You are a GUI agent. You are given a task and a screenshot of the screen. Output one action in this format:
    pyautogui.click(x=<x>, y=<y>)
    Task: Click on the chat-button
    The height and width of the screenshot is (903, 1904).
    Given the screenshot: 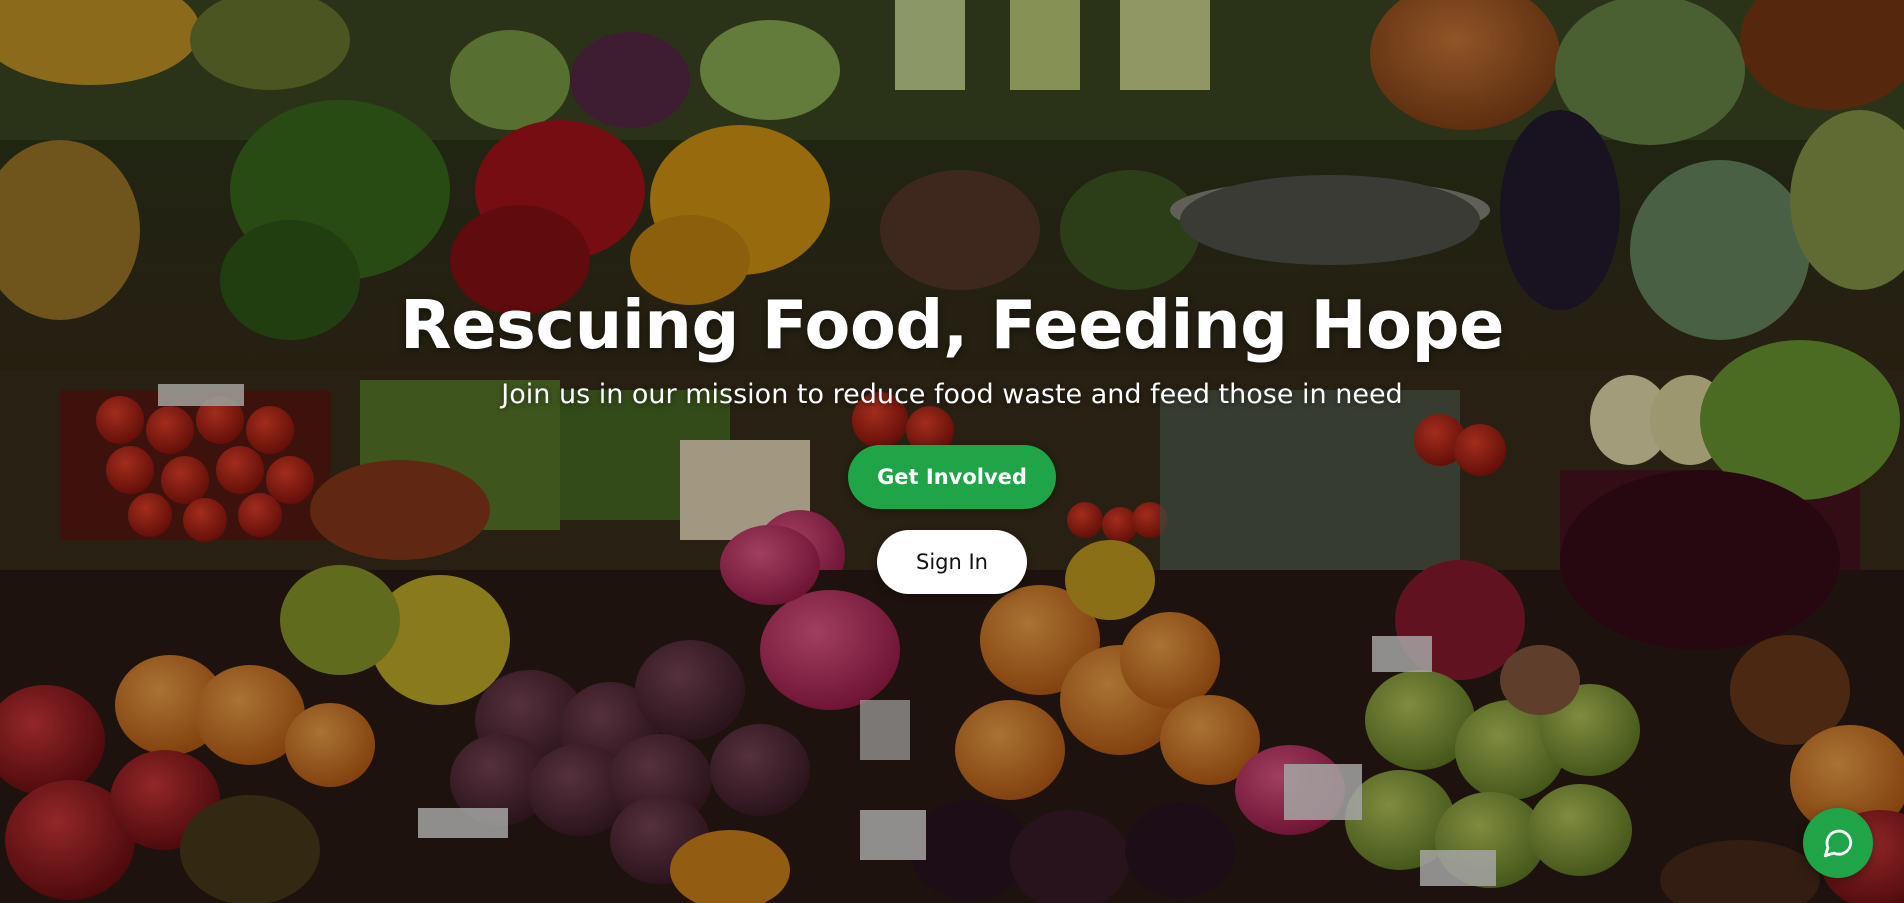 What is the action you would take?
    pyautogui.click(x=1838, y=843)
    